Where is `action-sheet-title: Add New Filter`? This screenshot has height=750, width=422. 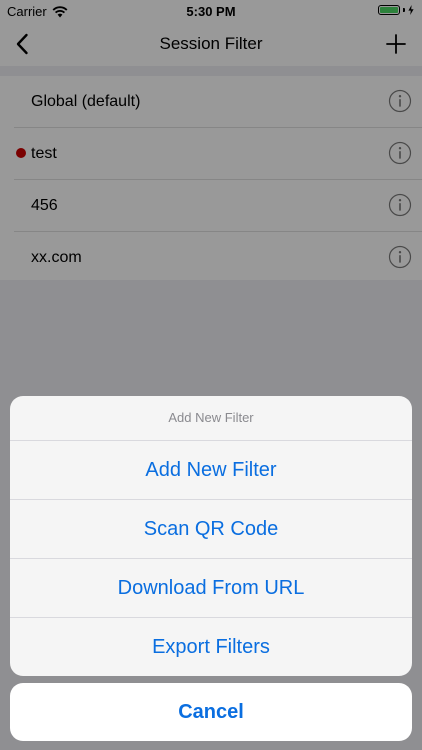
action-sheet-title: Add New Filter is located at coordinates (211, 418).